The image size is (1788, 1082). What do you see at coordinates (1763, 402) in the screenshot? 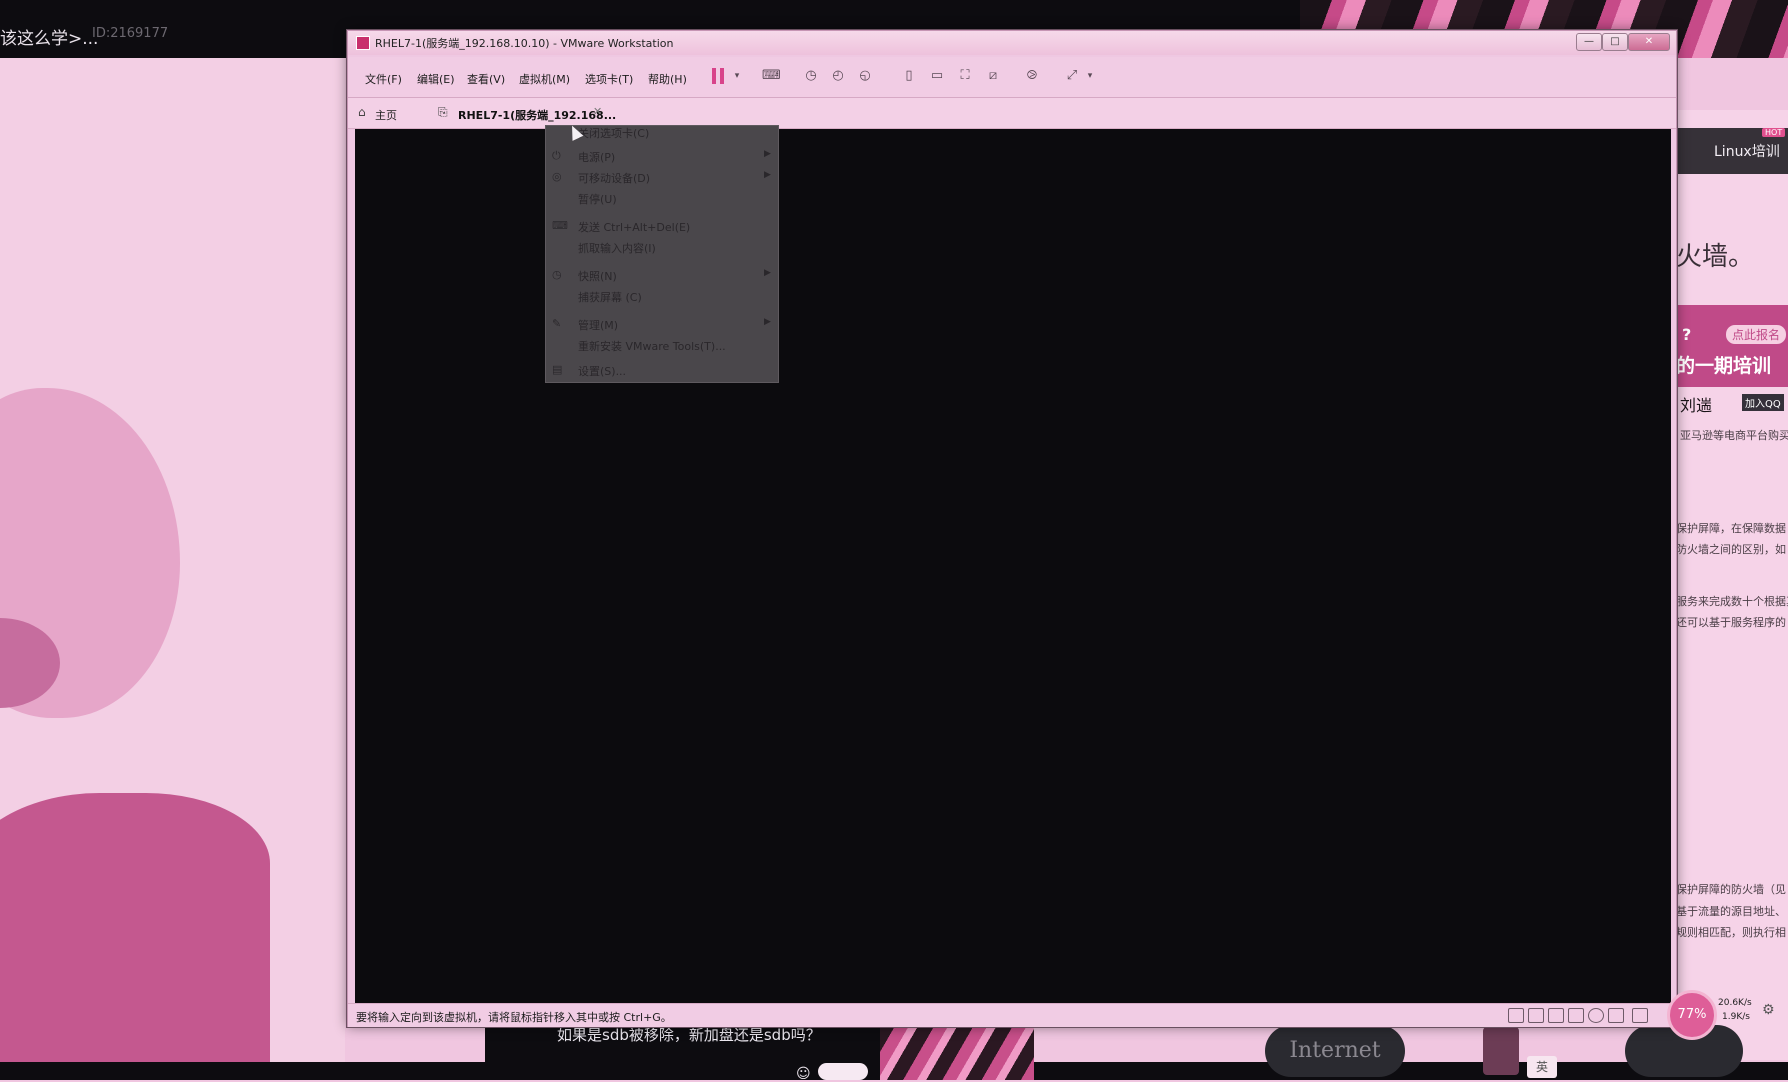
I see `join-qq-button: 加入QQ` at bounding box center [1763, 402].